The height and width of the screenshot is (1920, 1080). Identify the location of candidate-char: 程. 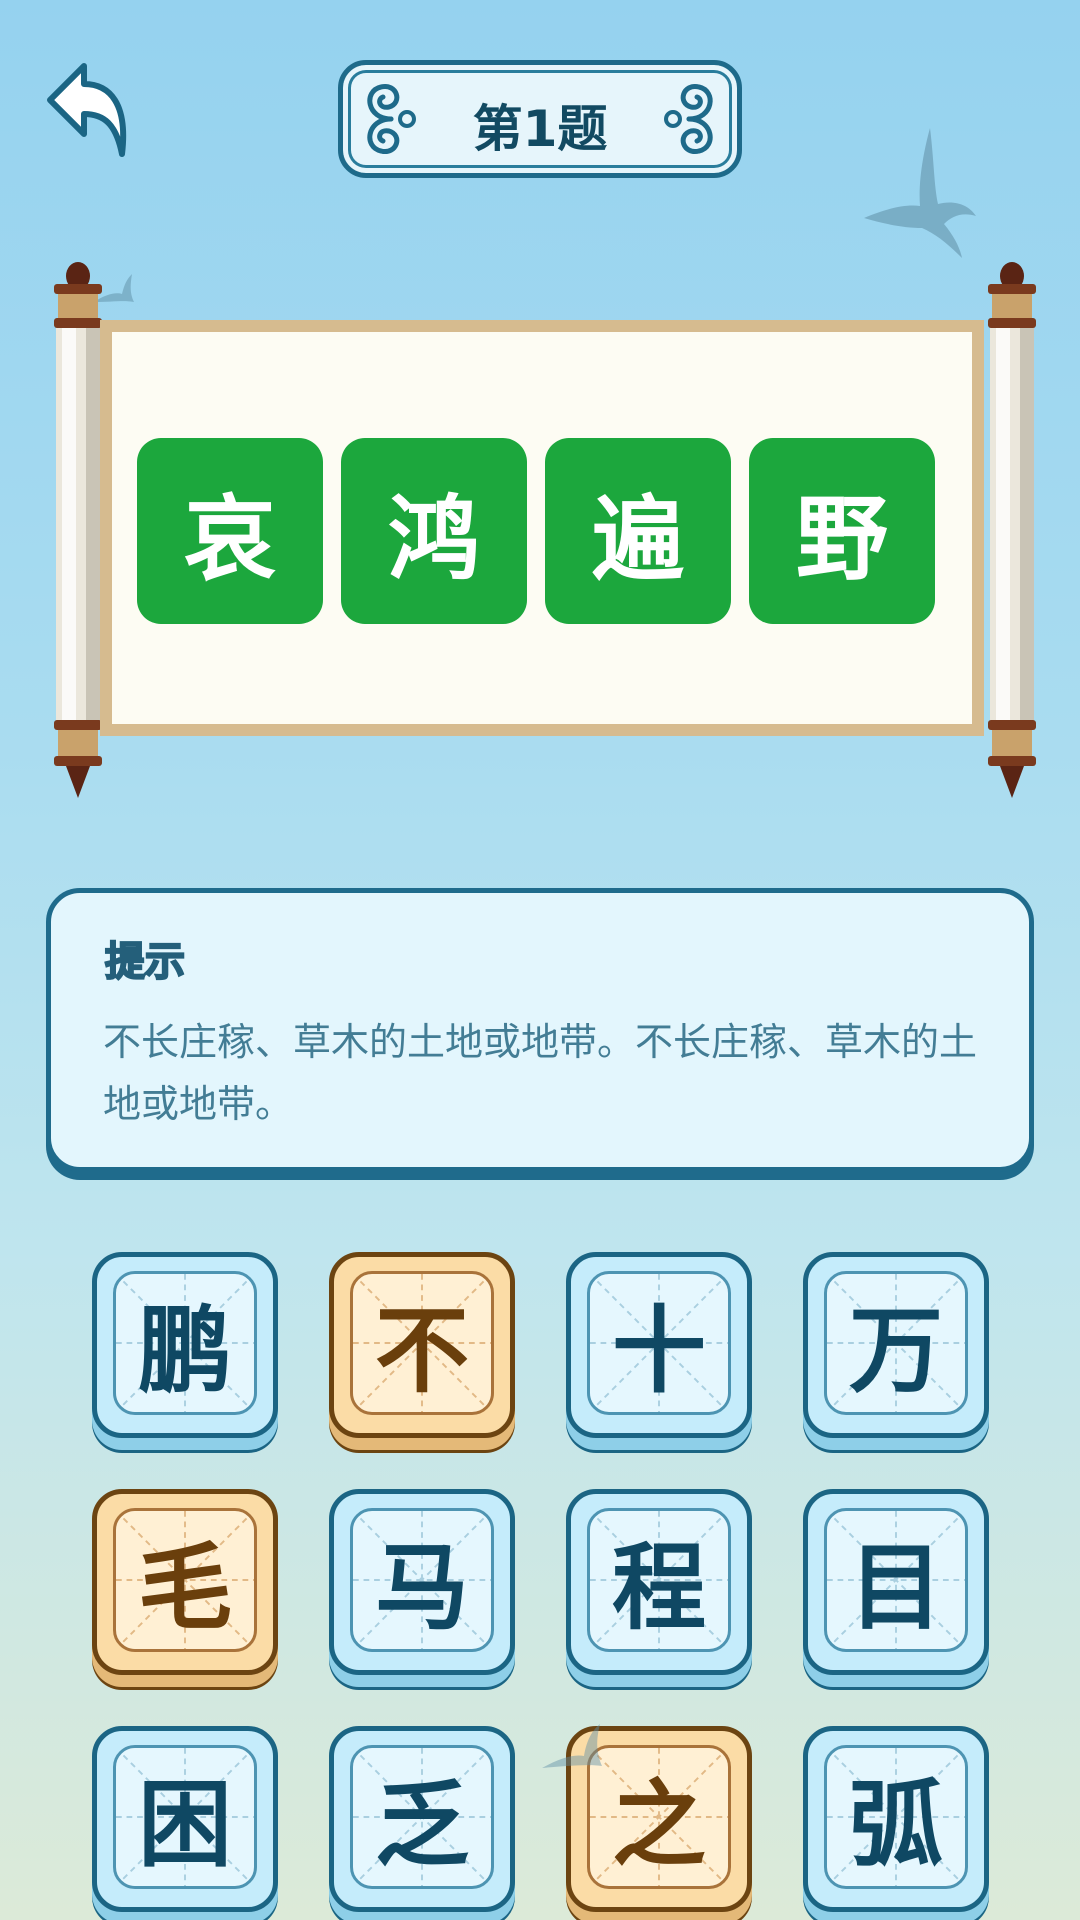
(658, 1588).